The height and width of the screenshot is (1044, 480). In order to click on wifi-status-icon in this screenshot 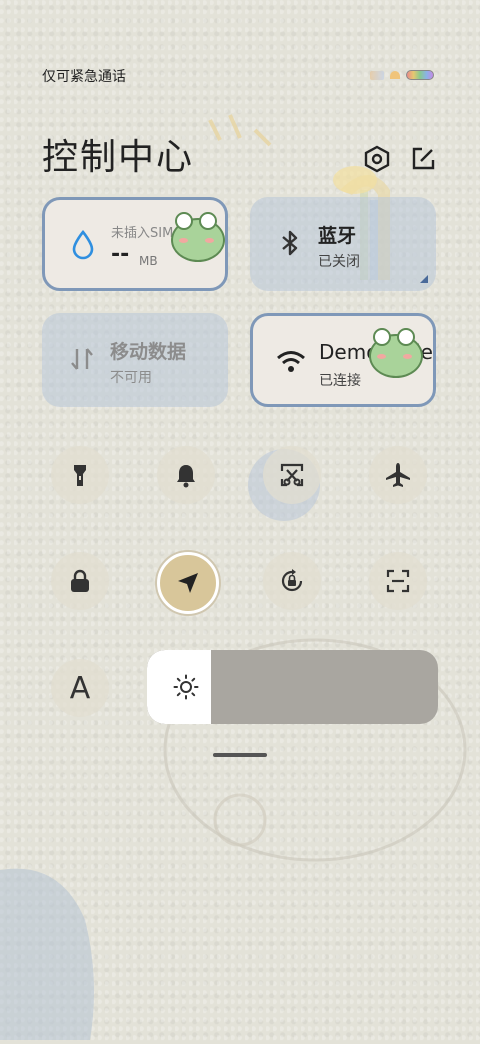, I will do `click(395, 75)`.